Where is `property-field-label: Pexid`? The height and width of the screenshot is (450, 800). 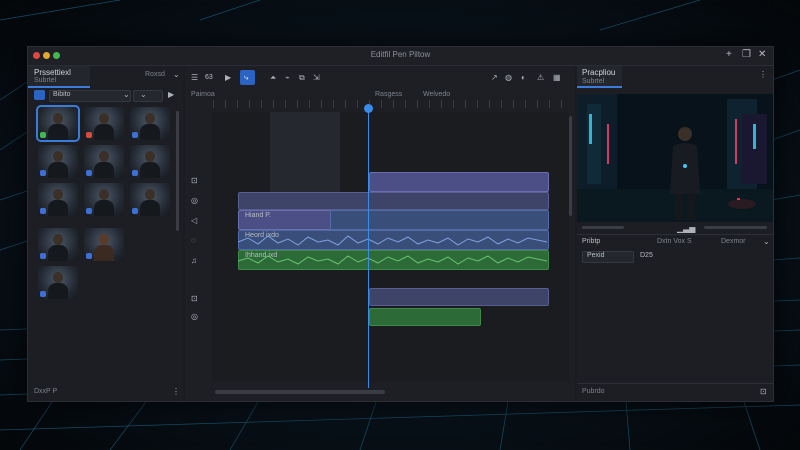
property-field-label: Pexid is located at coordinates (596, 255).